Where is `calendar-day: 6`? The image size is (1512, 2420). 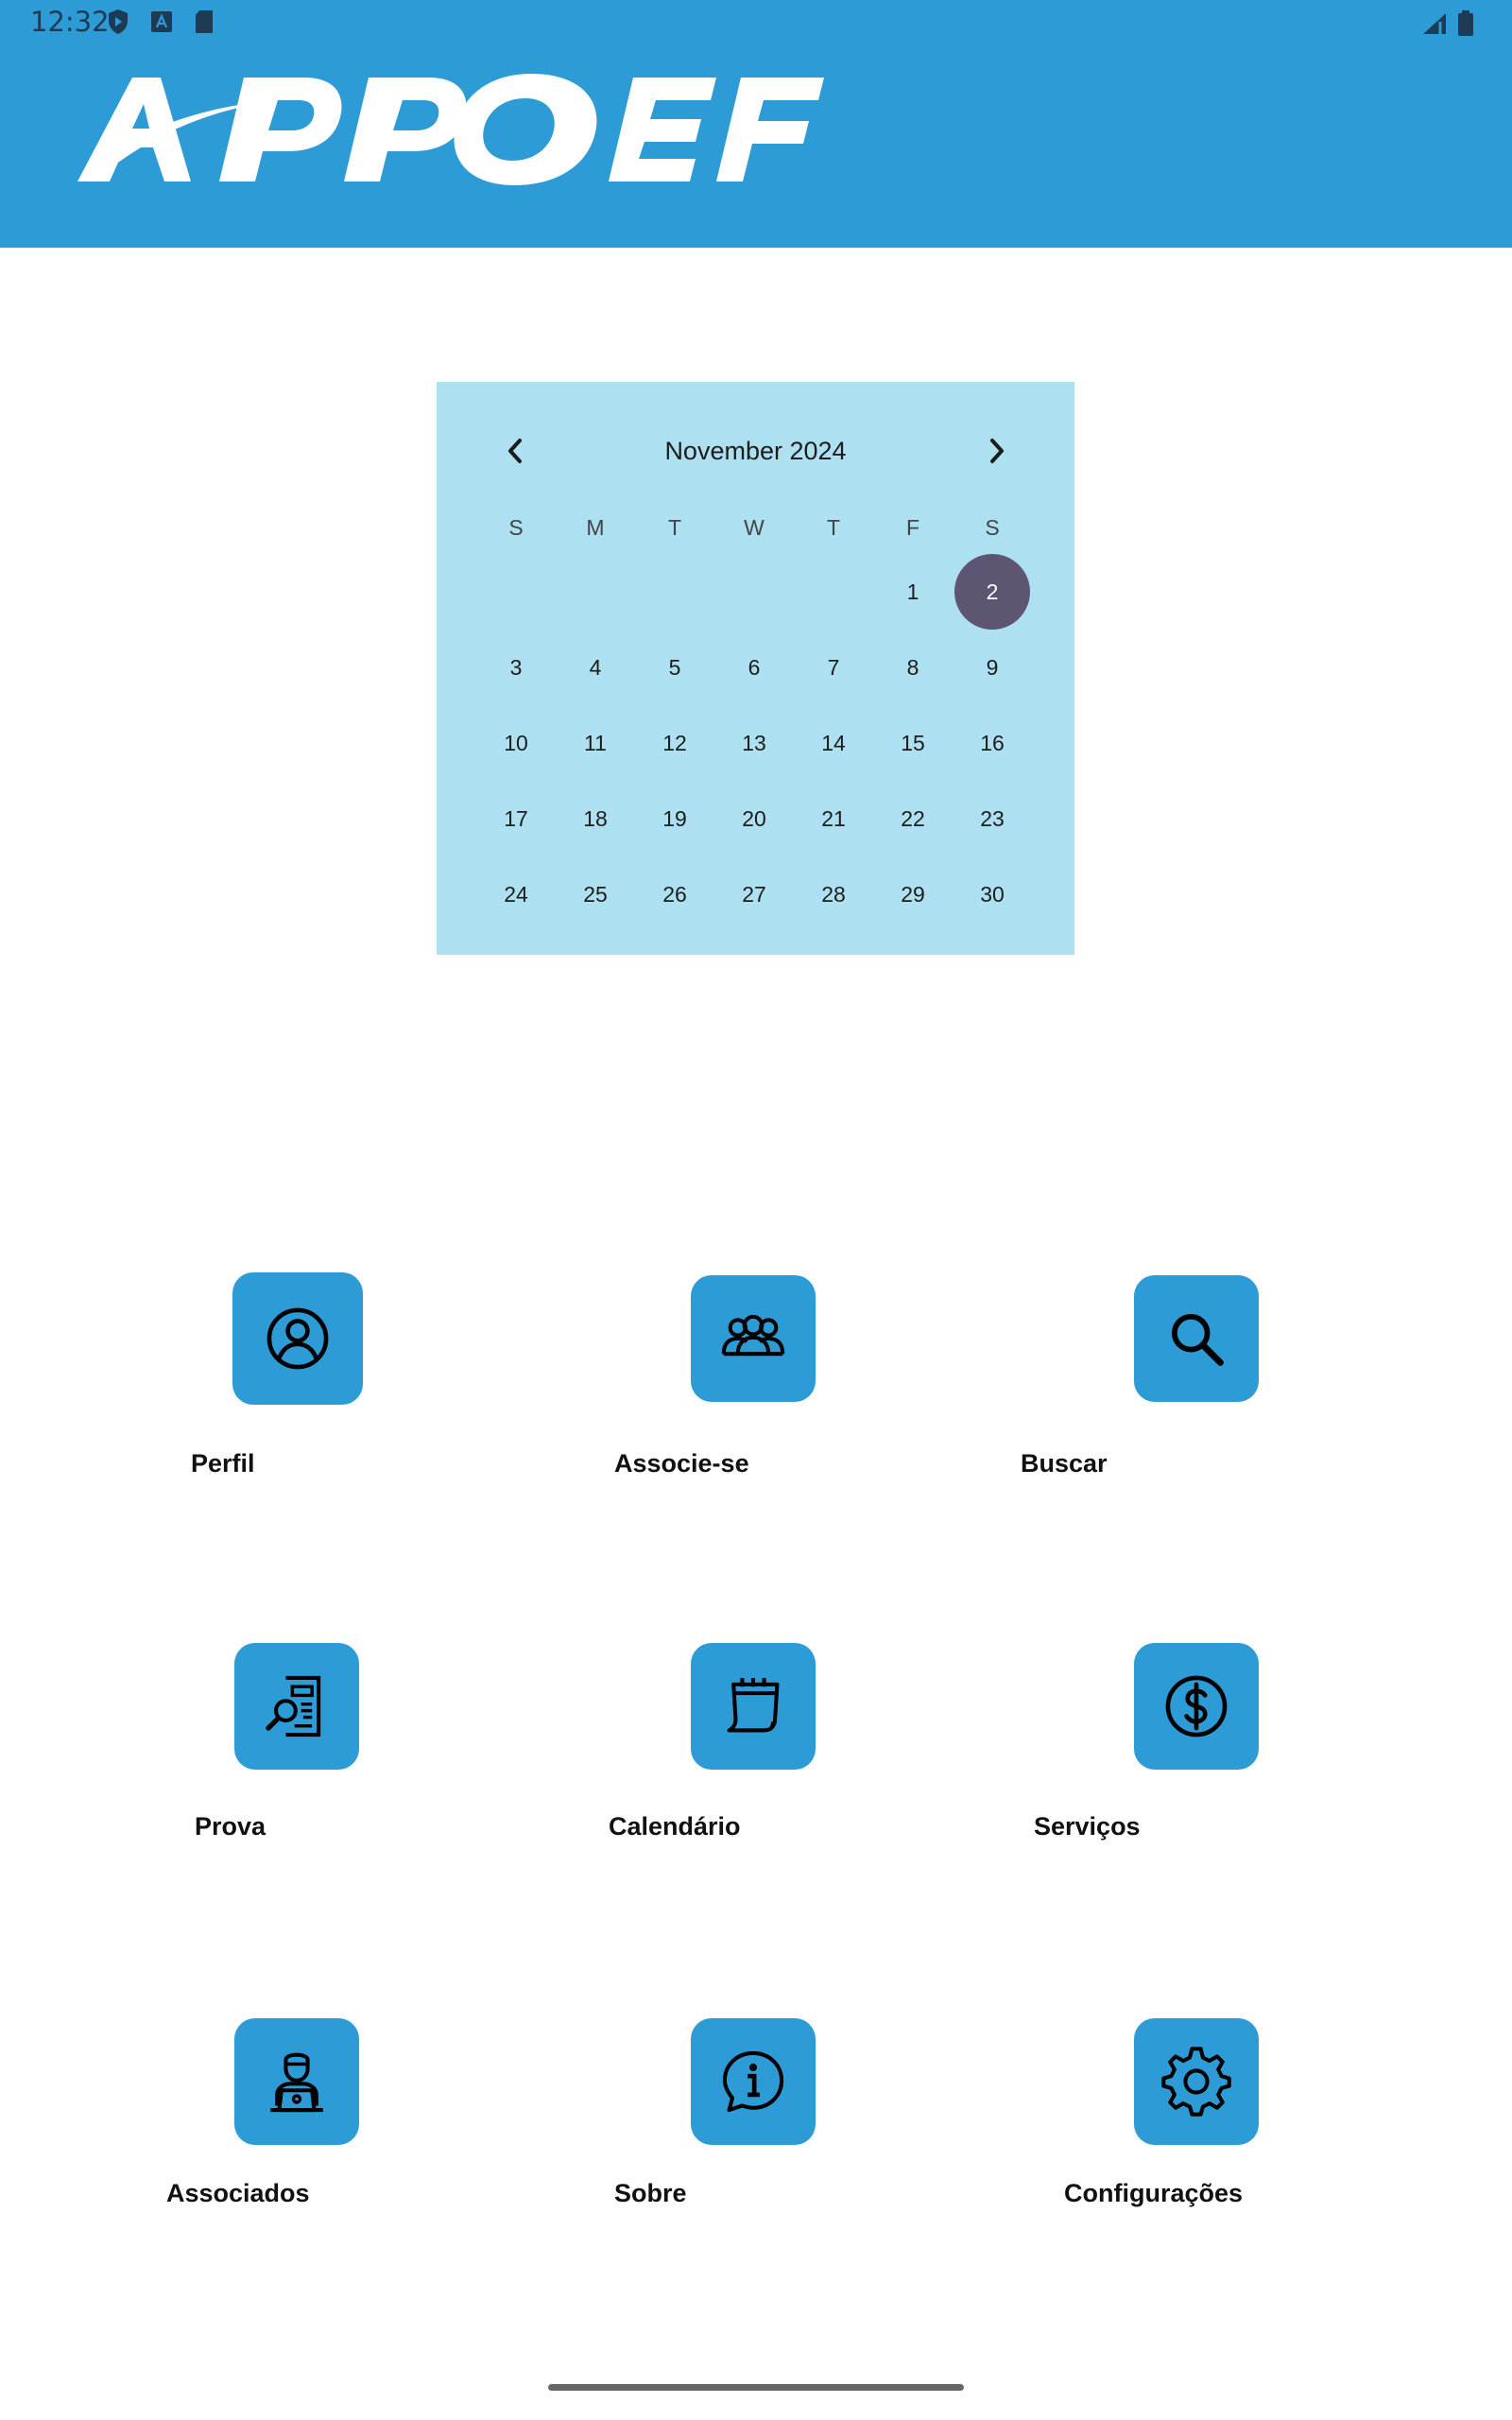
calendar-day: 6 is located at coordinates (754, 667).